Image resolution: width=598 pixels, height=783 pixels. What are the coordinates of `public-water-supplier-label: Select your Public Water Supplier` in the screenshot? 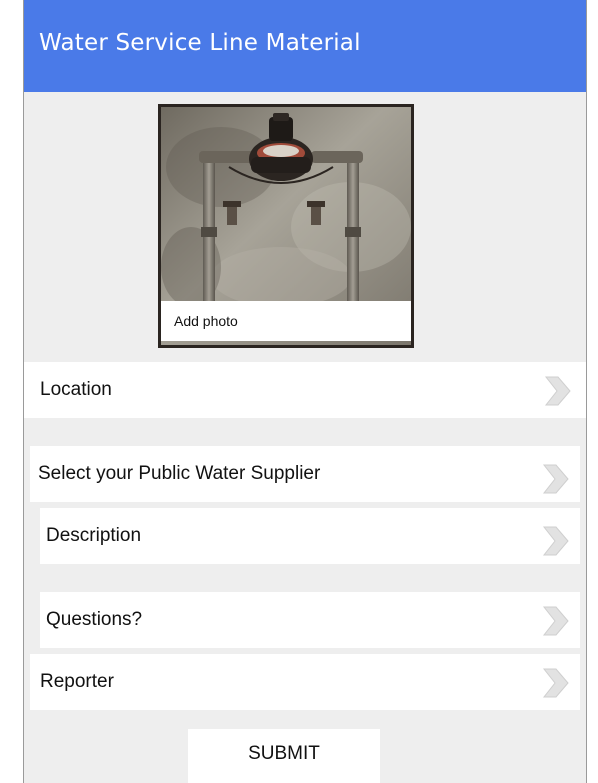 It's located at (179, 473).